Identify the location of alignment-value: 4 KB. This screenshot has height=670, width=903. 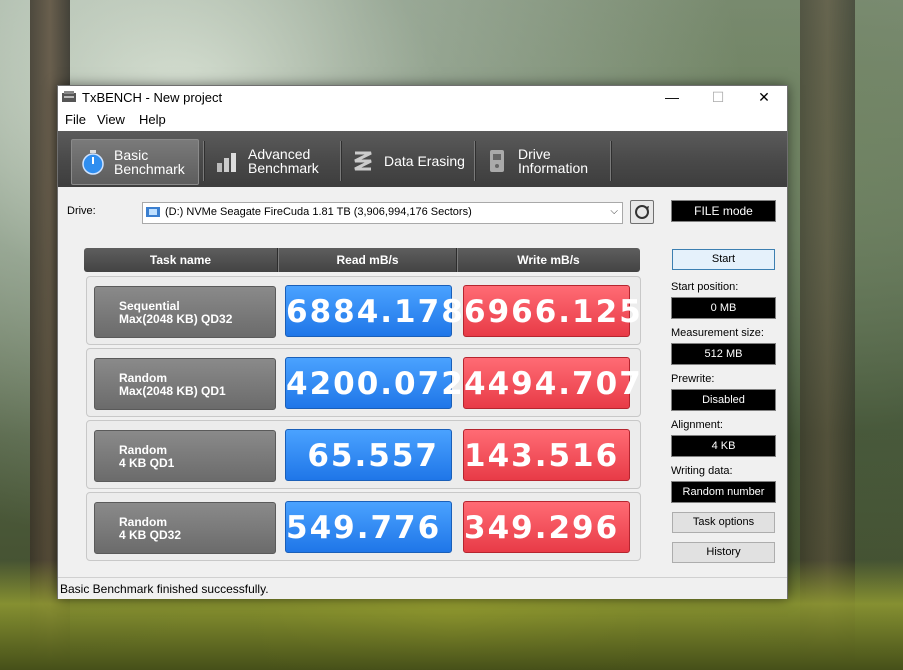
(723, 446).